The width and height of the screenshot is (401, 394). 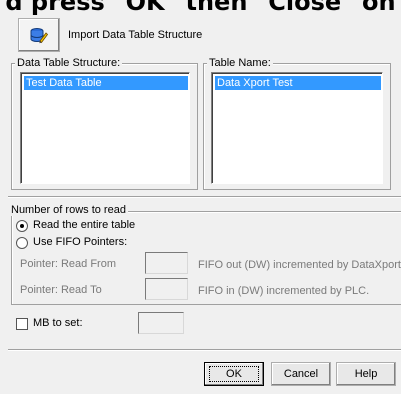 I want to click on pointer-read-from-input, so click(x=166, y=263).